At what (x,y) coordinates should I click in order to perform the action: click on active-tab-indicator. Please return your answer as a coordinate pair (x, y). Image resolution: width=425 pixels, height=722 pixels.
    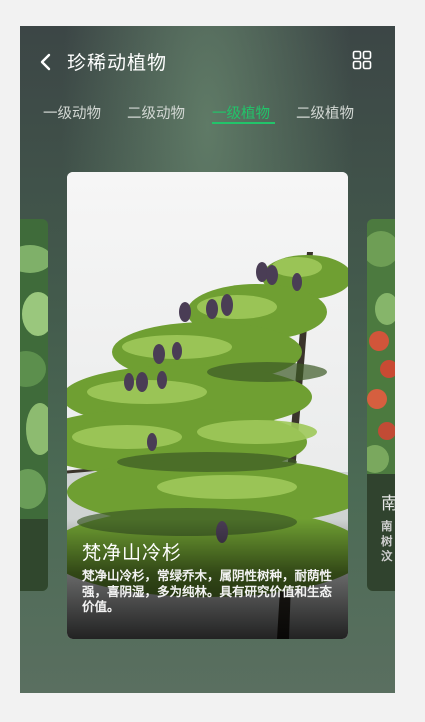
    Looking at the image, I should click on (243, 123).